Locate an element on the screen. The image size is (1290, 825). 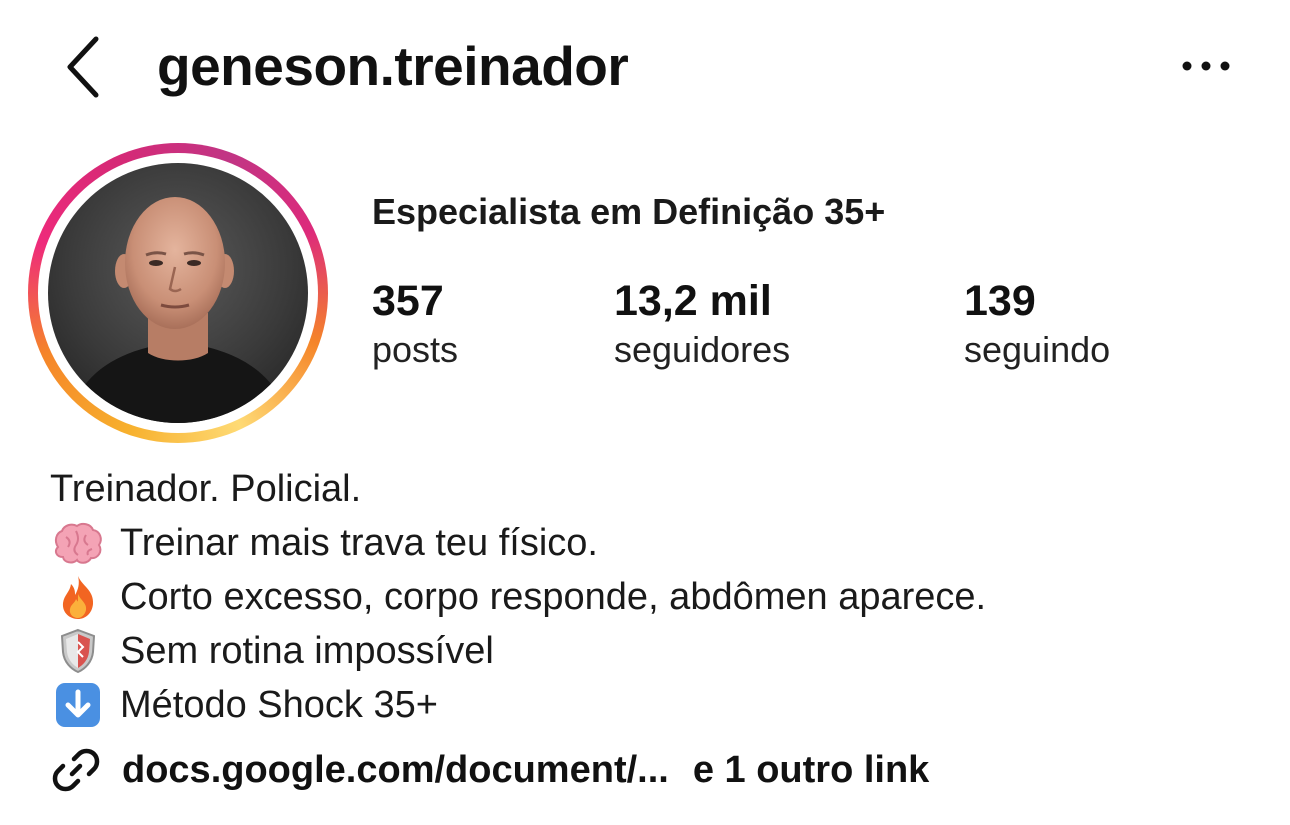
ellipsis-horizontal-icon is located at coordinates (1206, 66).